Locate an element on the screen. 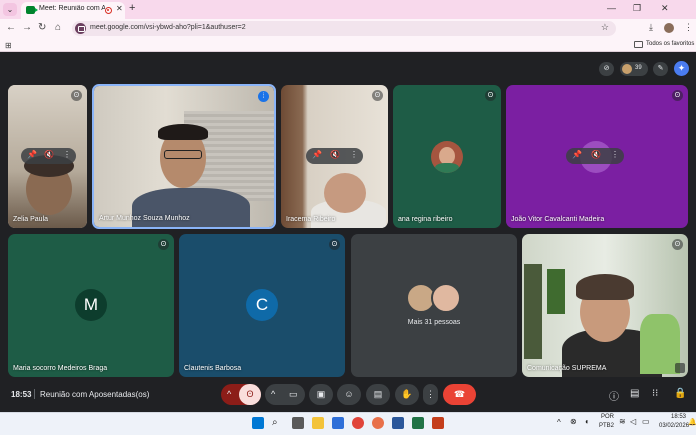 The image size is (696, 435). download-icon: ⤓ is located at coordinates (651, 27).